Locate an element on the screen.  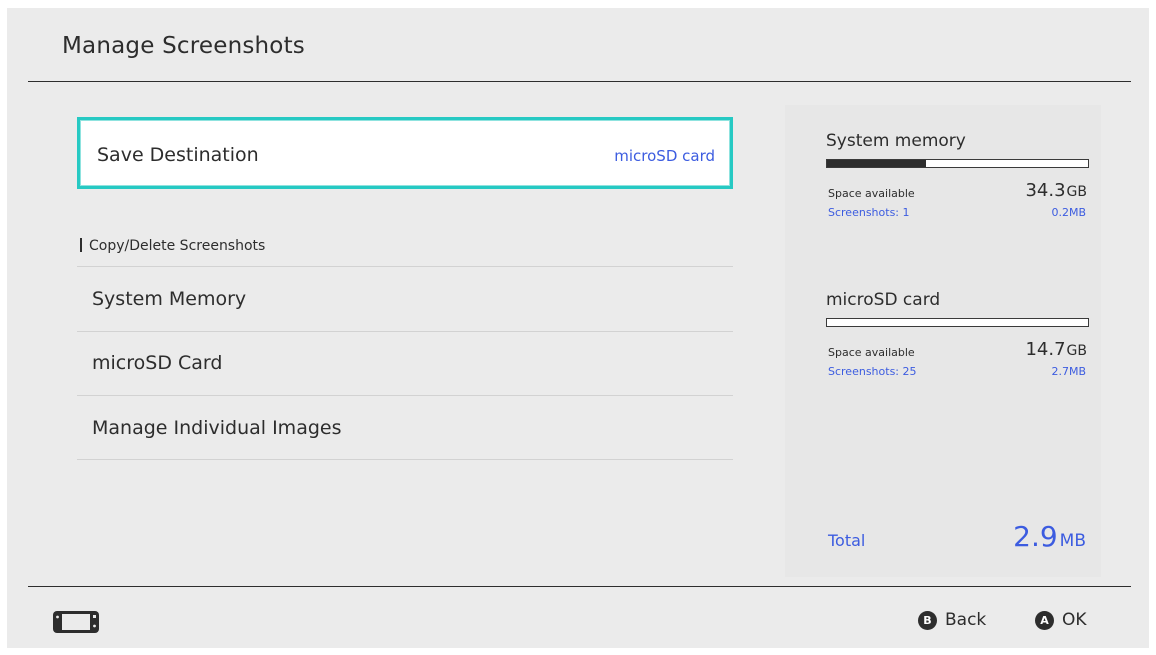
copy-delete-section-header: Copy/Delete Screenshots is located at coordinates (172, 246).